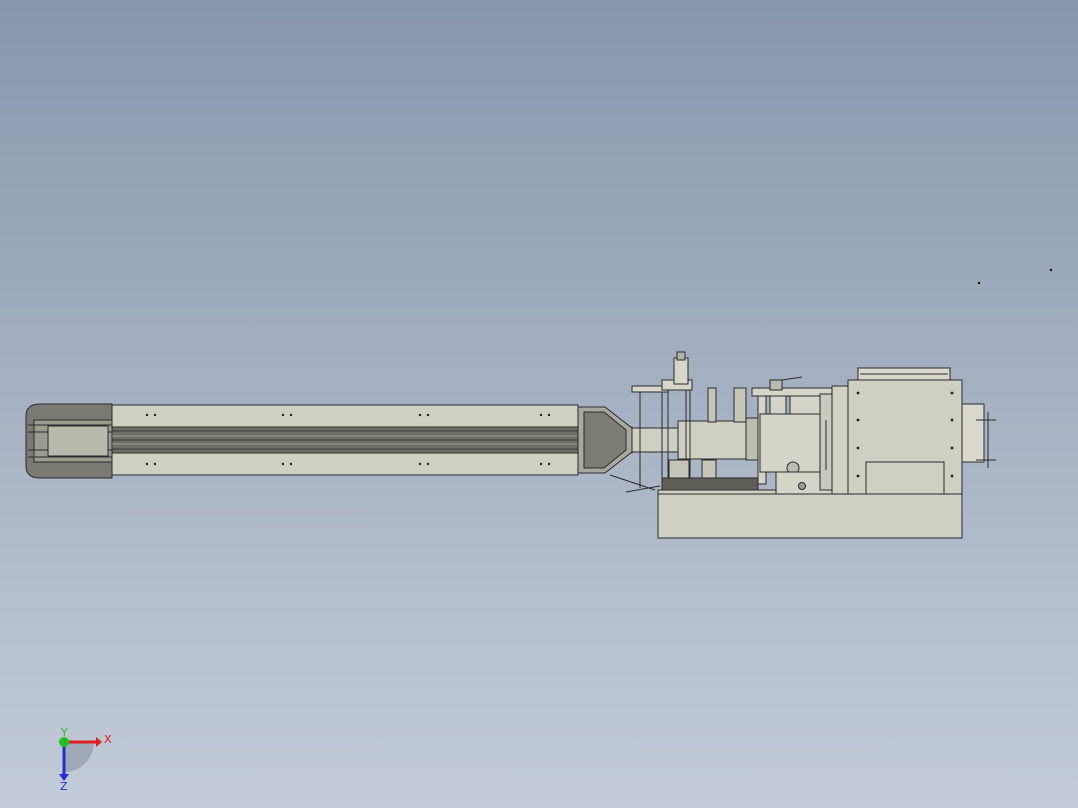  I want to click on triad-plane-shade, so click(79, 757).